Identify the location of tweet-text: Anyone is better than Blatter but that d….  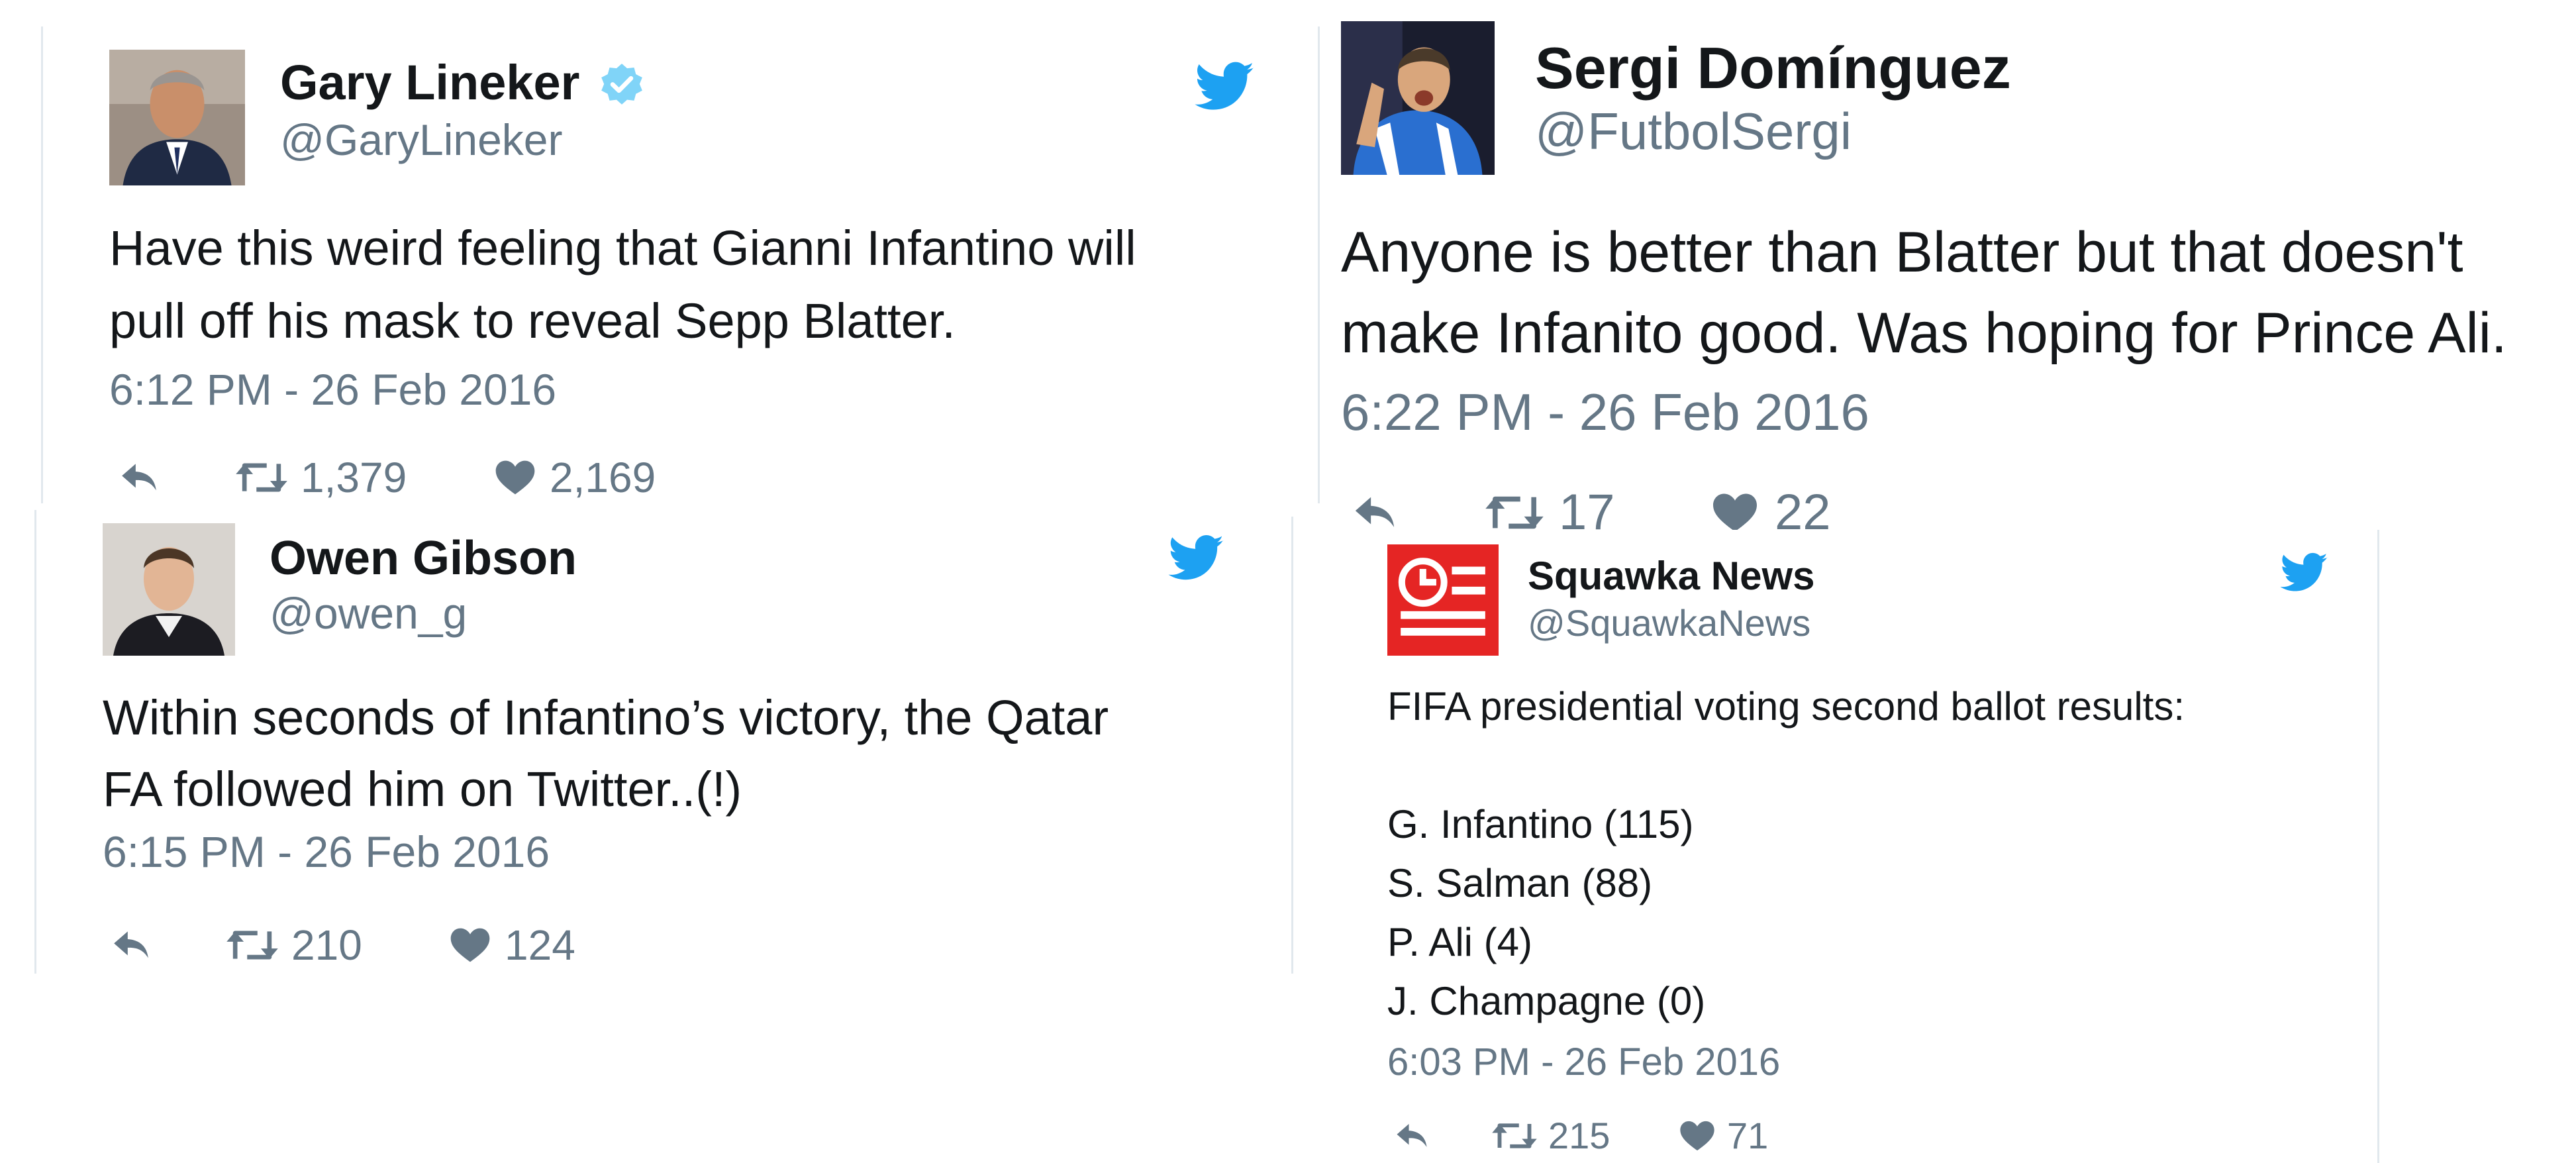
(1924, 293).